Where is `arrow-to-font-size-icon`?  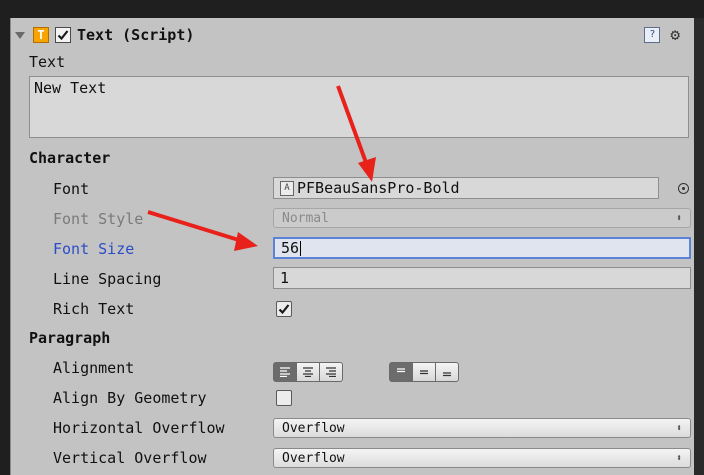 arrow-to-font-size-icon is located at coordinates (202, 230).